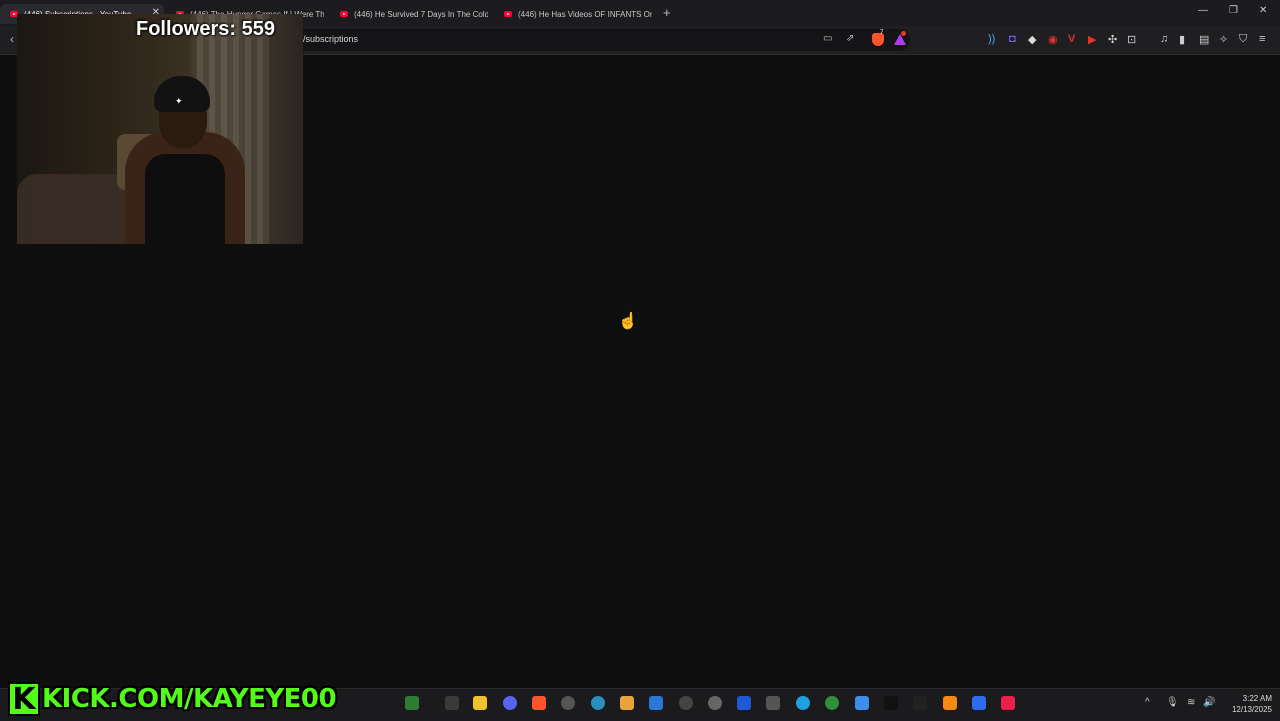  I want to click on vlc-icon, so click(950, 703).